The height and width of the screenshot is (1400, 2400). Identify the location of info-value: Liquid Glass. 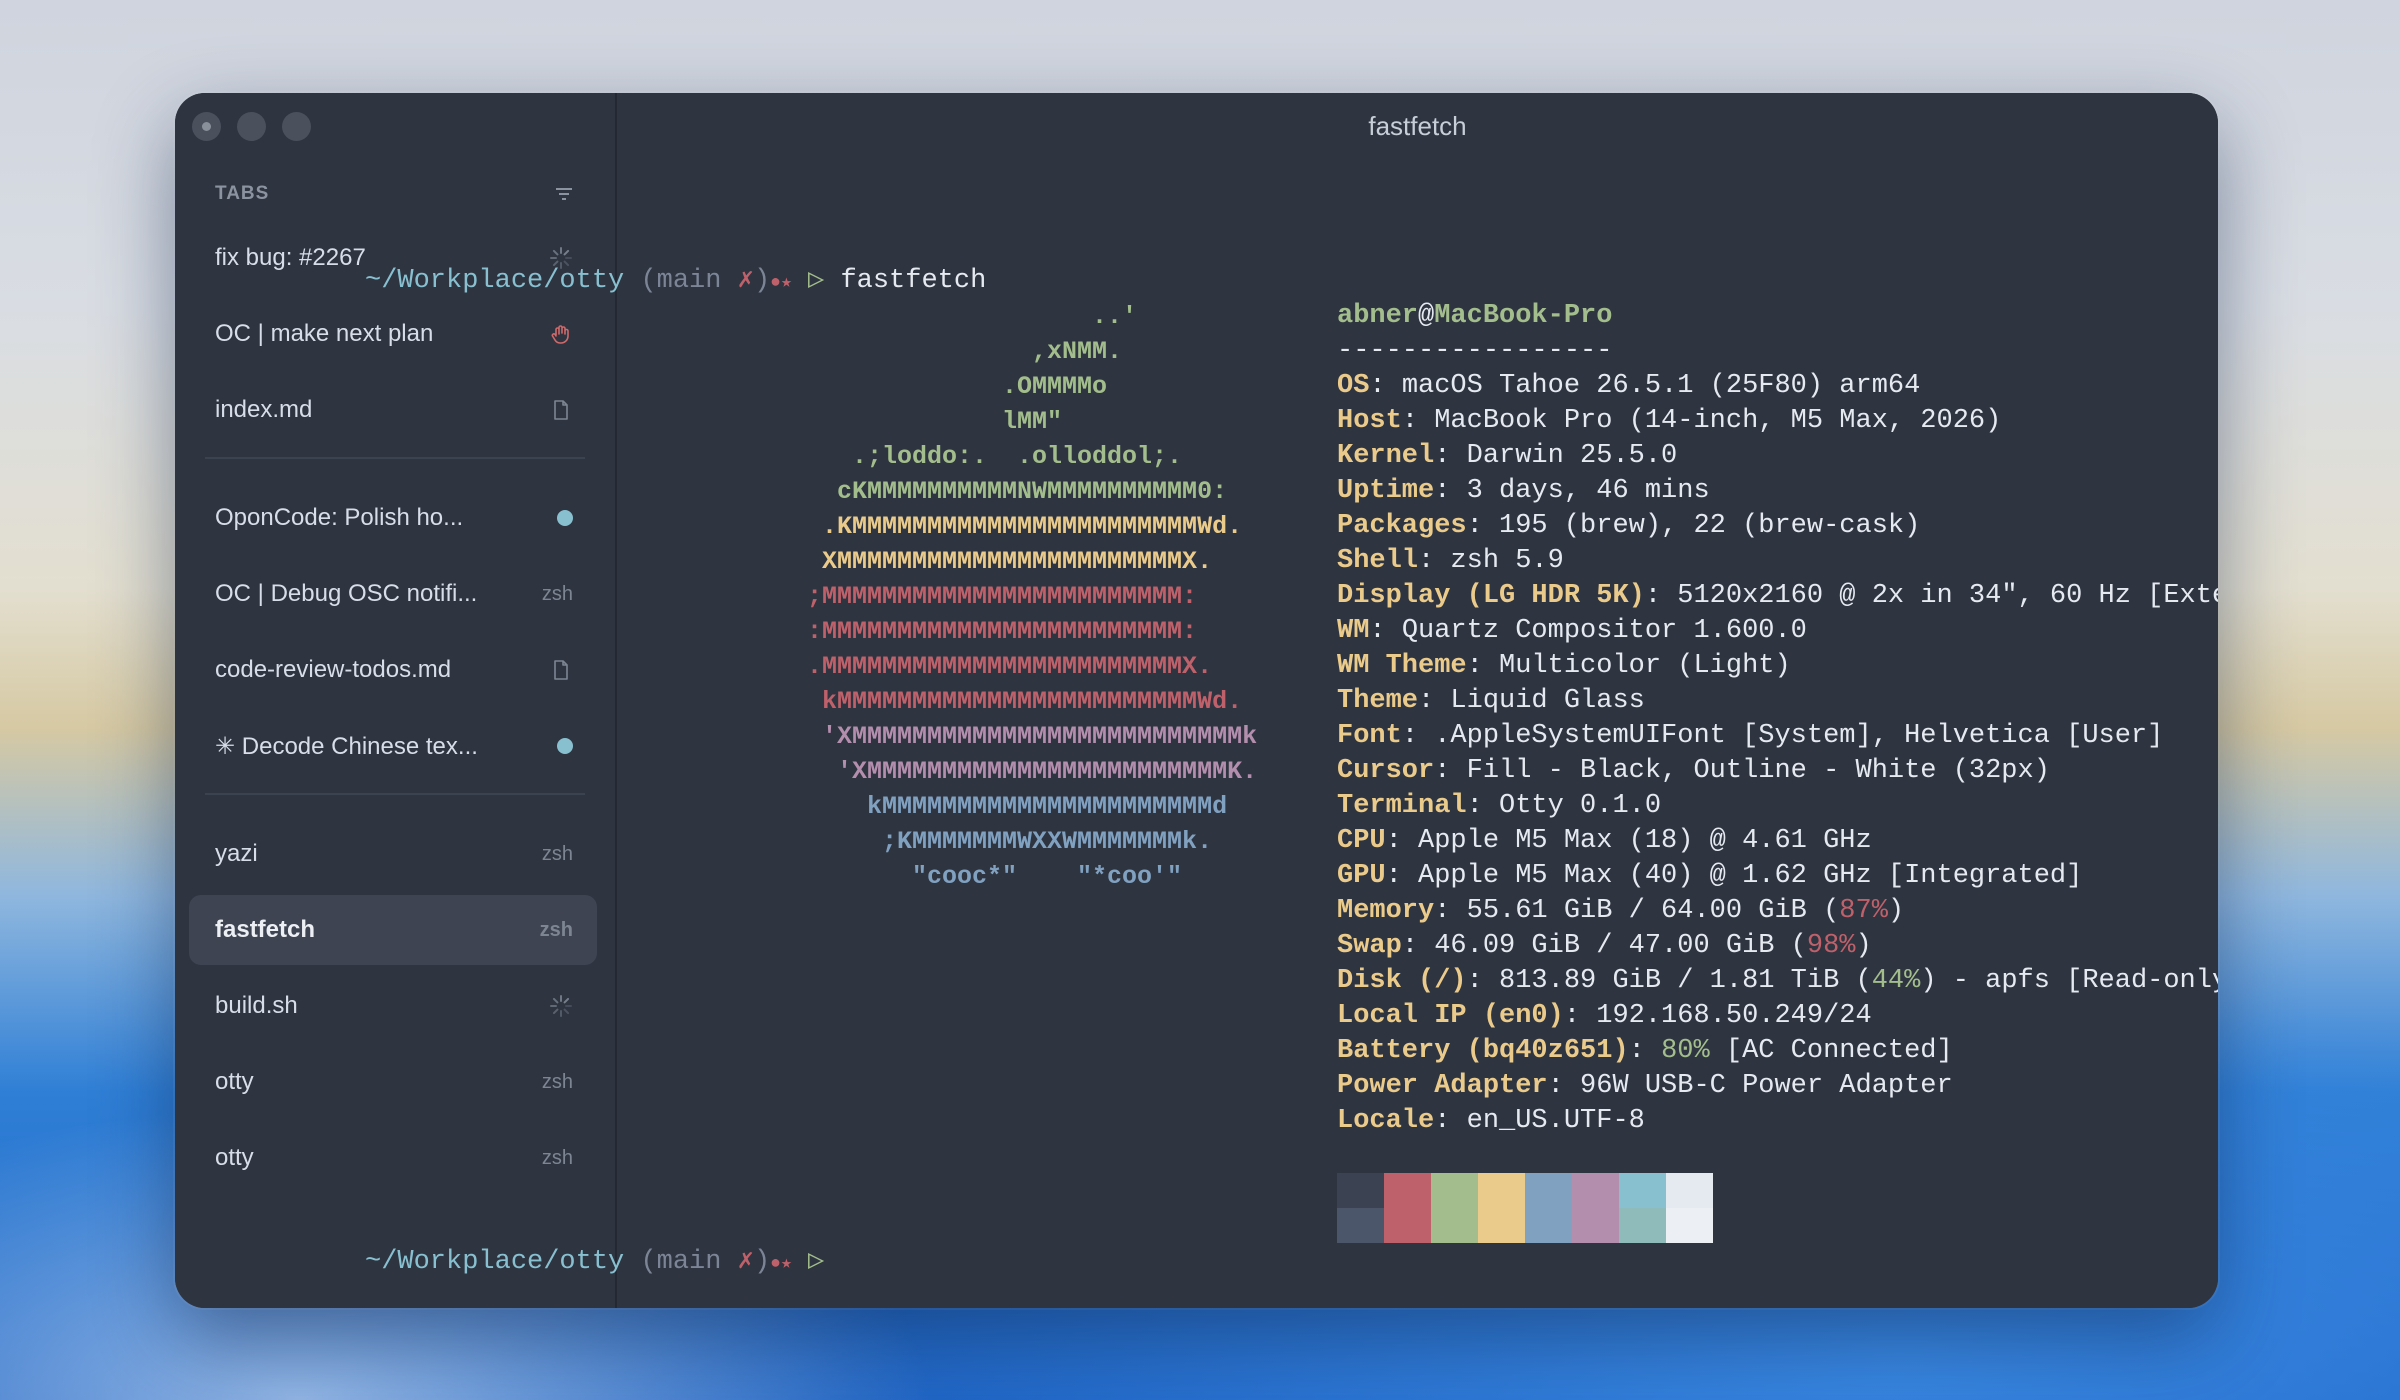
(1547, 701).